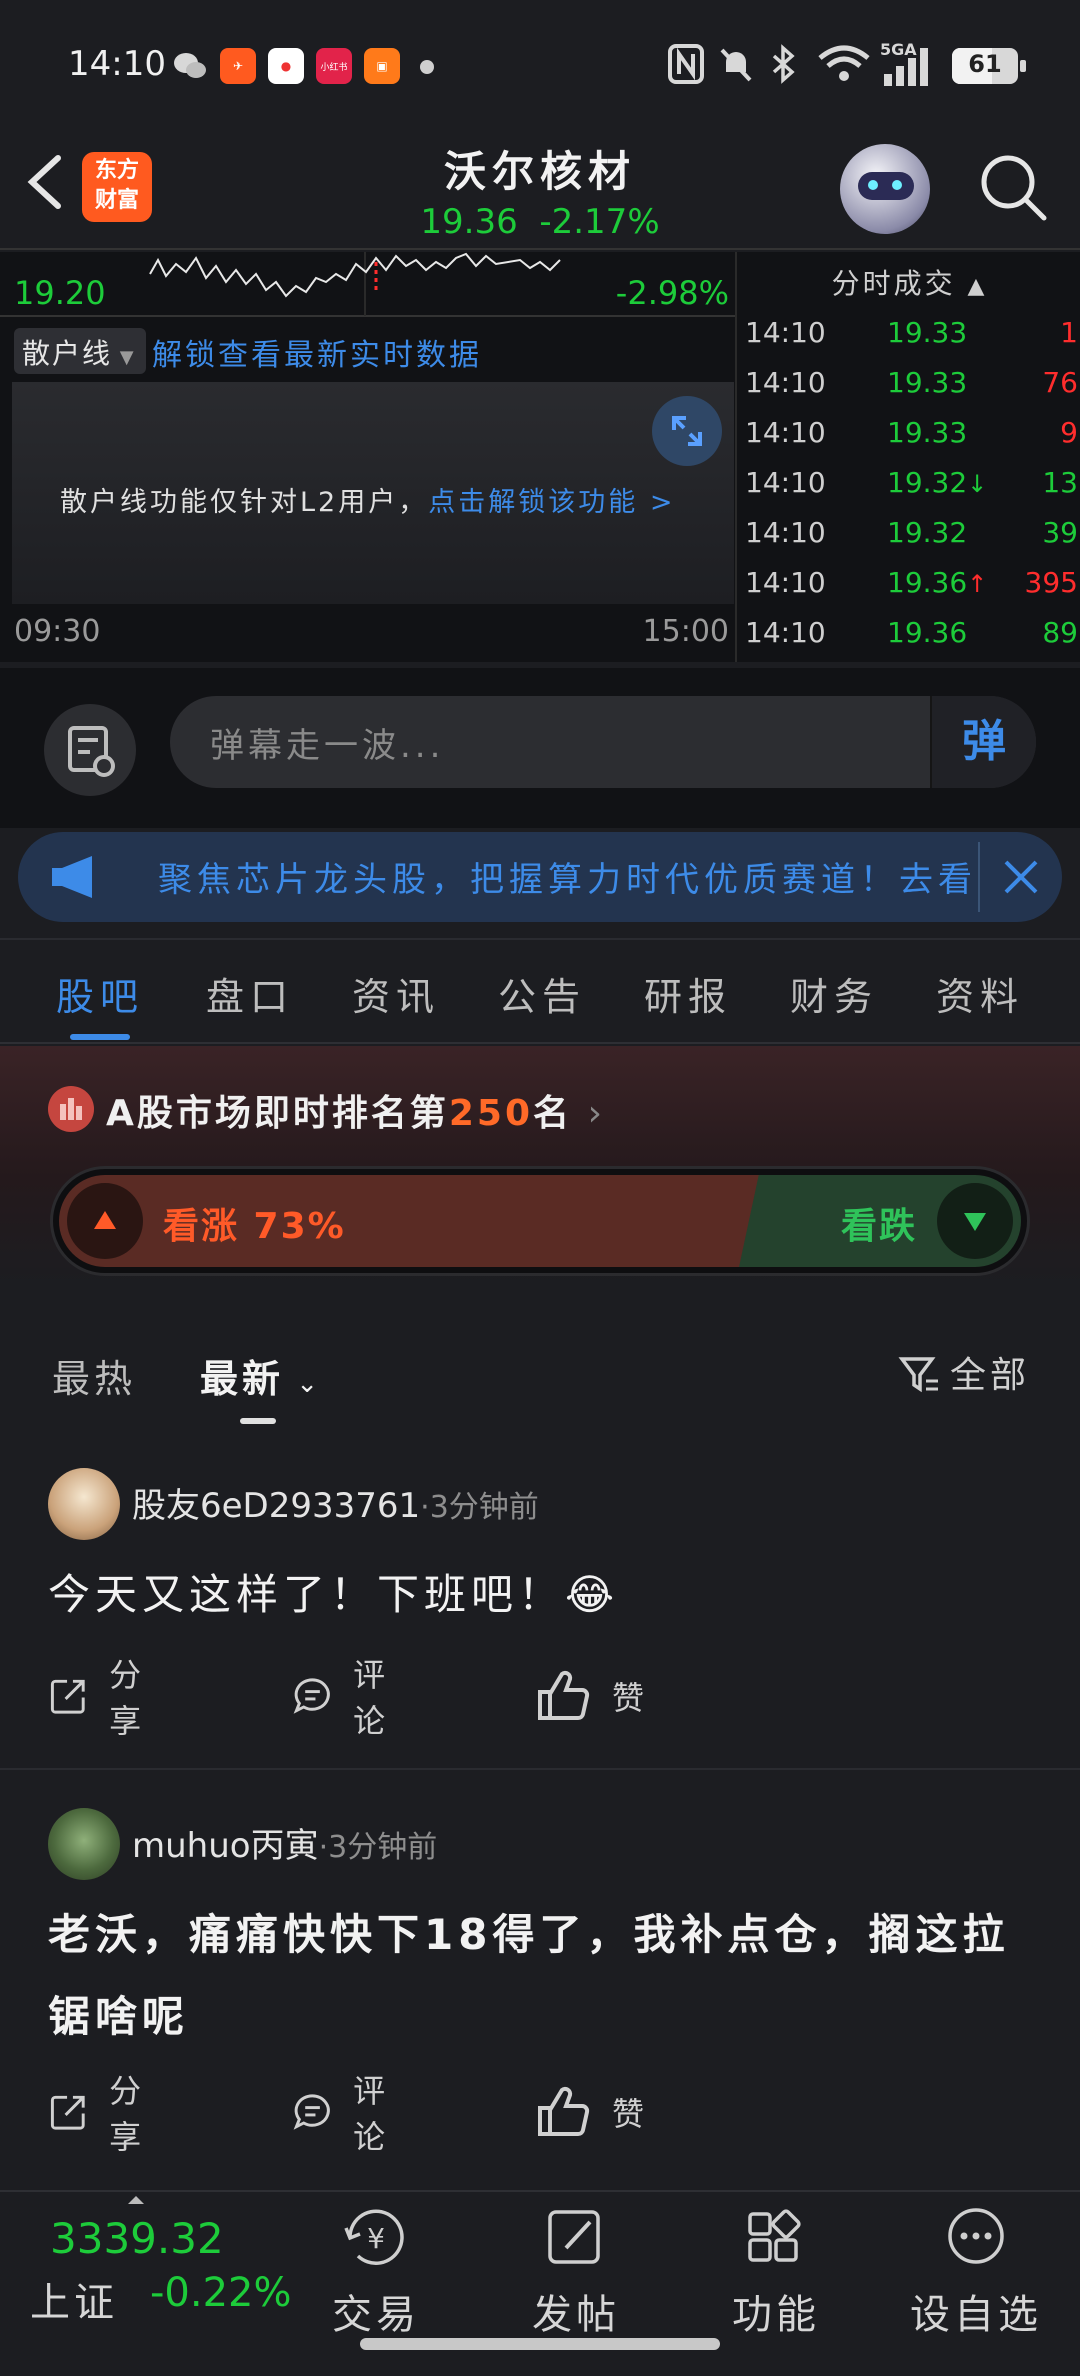 This screenshot has height=2376, width=1080. I want to click on retail-line-selector: 散户线 ▼, so click(80, 351).